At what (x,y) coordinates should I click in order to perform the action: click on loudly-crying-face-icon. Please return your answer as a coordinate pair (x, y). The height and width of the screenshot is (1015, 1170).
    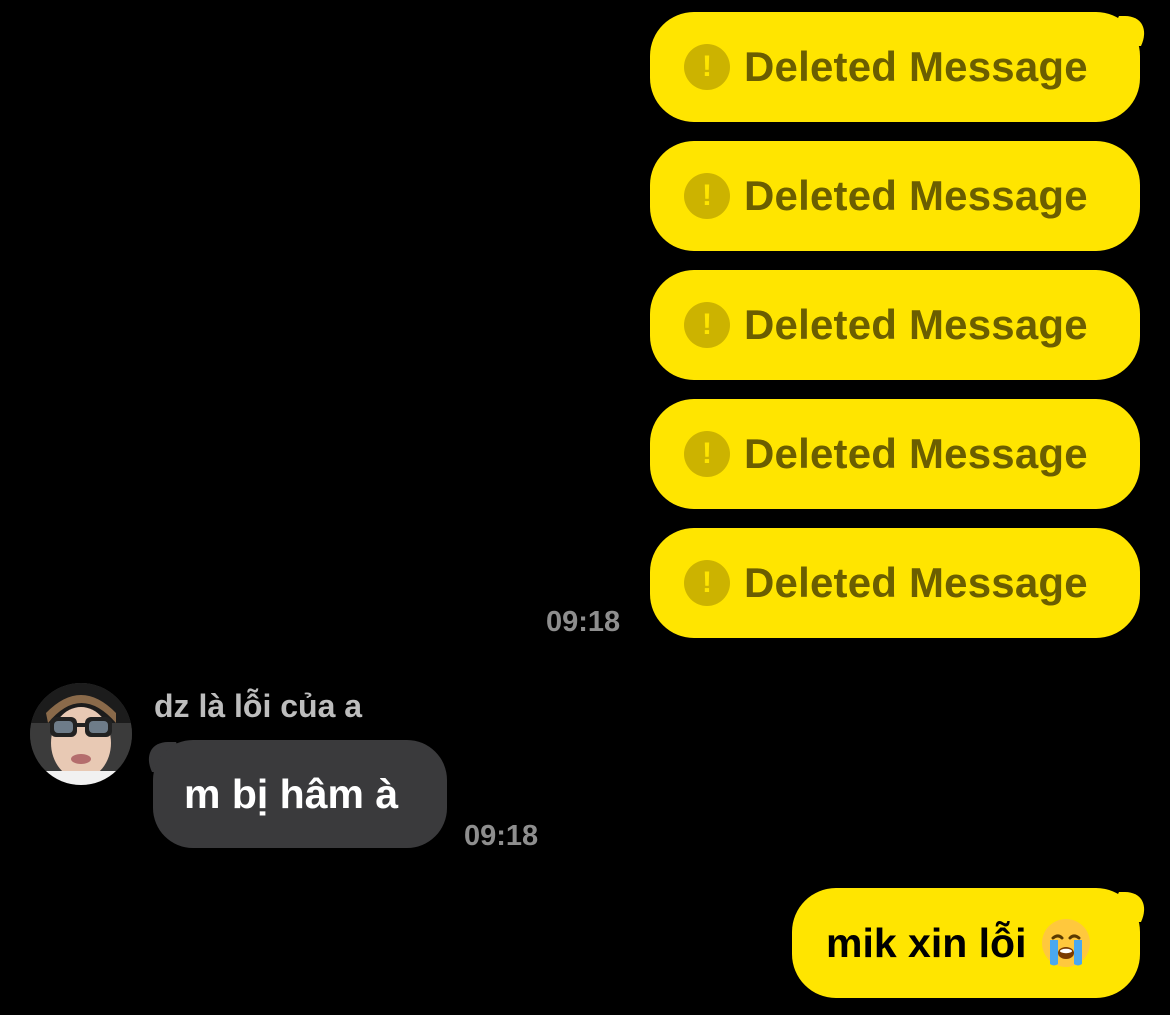
    Looking at the image, I should click on (1066, 943).